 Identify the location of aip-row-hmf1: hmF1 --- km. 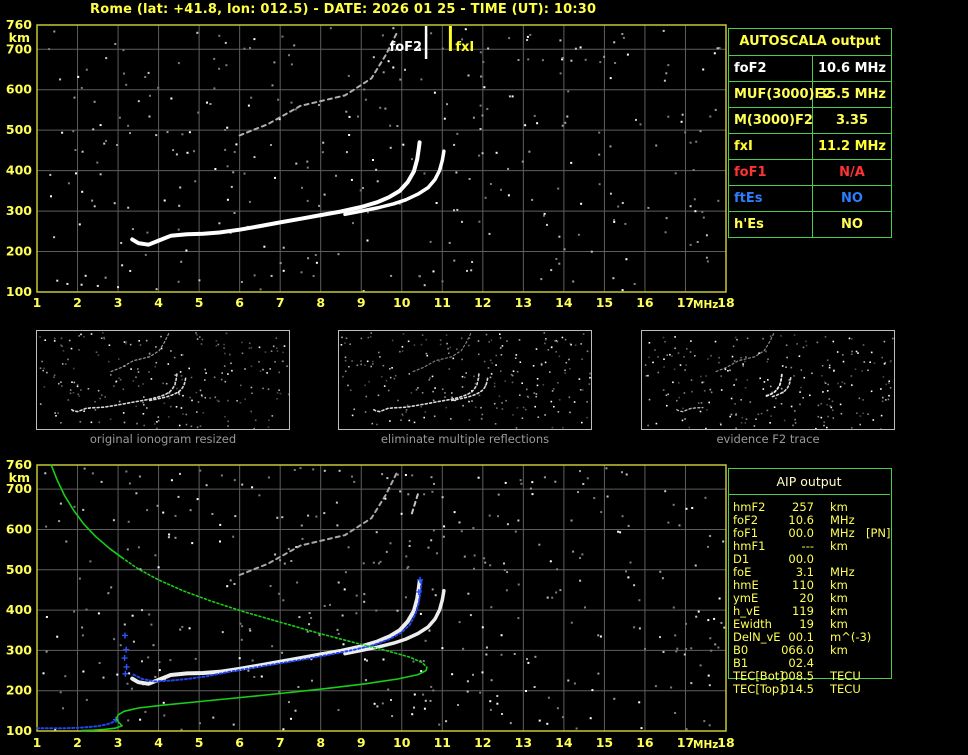
(817, 546).